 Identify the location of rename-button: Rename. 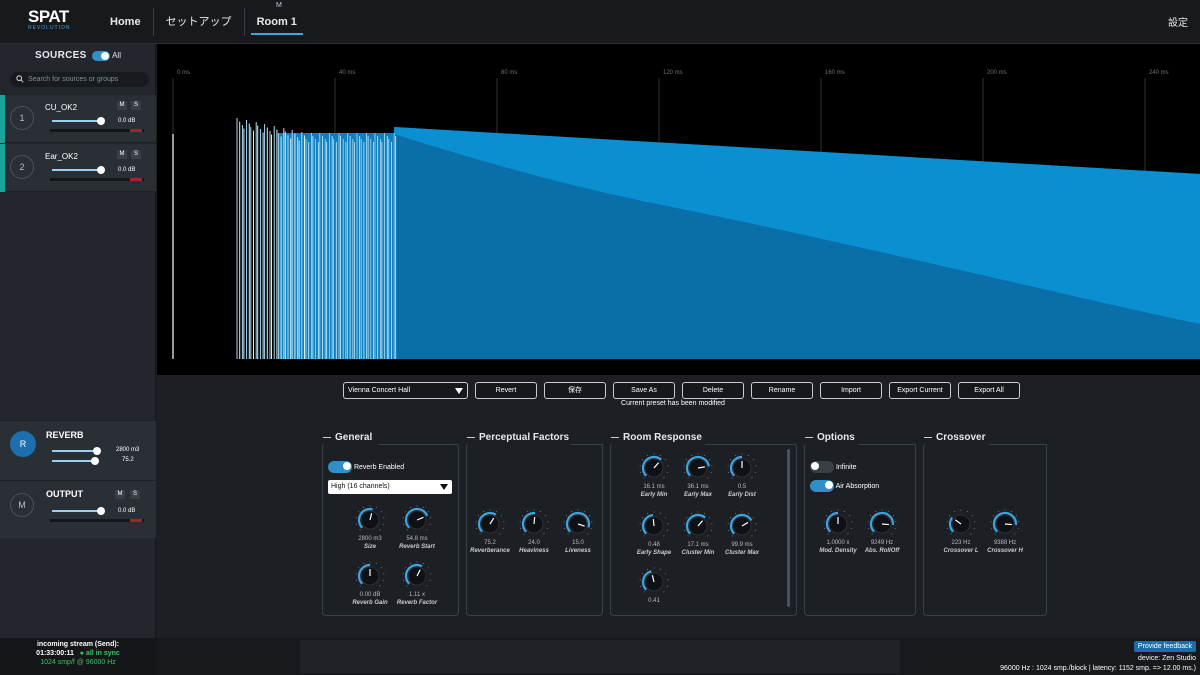
(782, 390).